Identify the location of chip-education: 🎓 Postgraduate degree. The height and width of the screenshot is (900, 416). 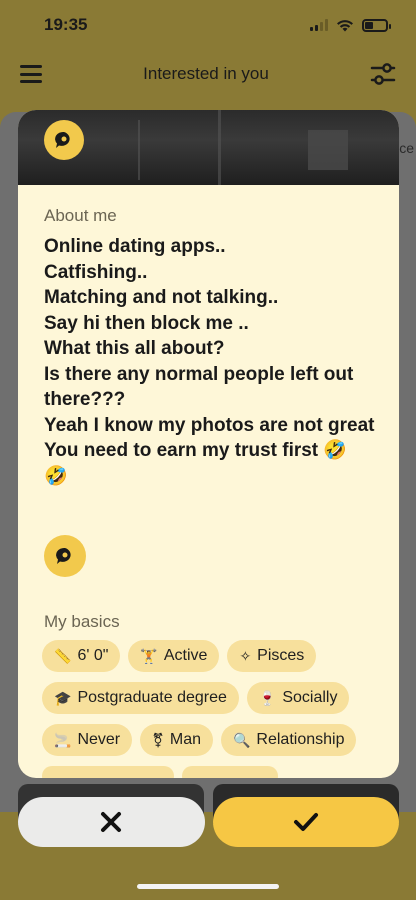
(140, 698).